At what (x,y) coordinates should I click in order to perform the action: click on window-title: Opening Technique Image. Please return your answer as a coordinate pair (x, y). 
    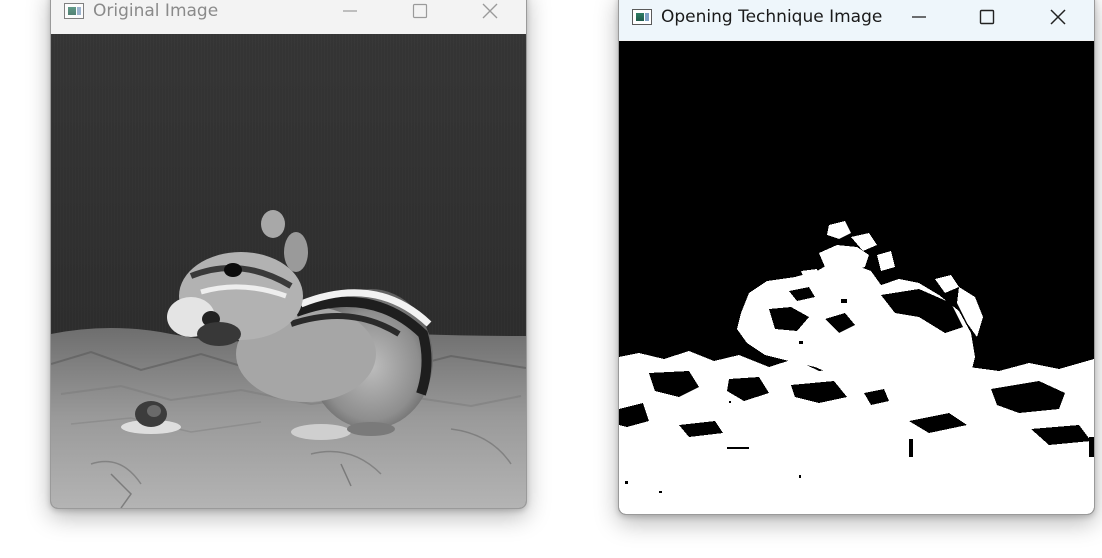
    Looking at the image, I should click on (772, 17).